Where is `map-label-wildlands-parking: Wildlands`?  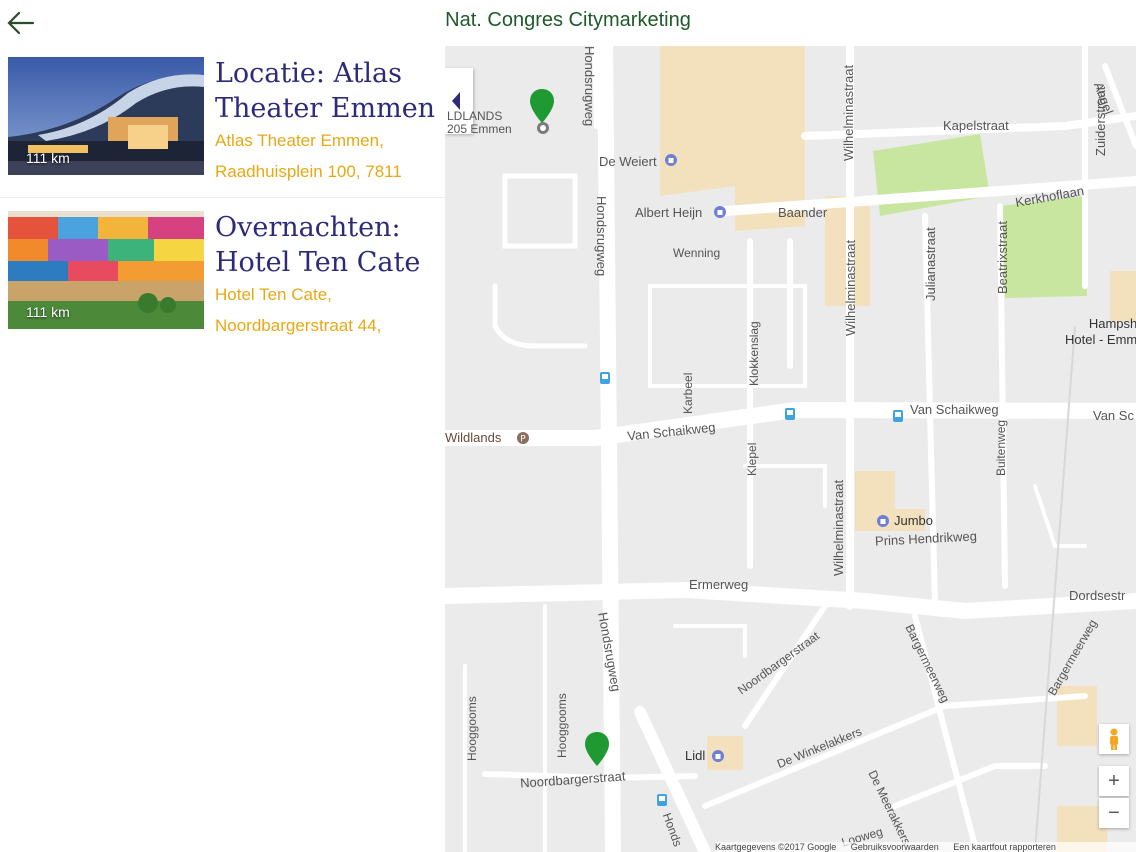
map-label-wildlands-parking: Wildlands is located at coordinates (473, 437).